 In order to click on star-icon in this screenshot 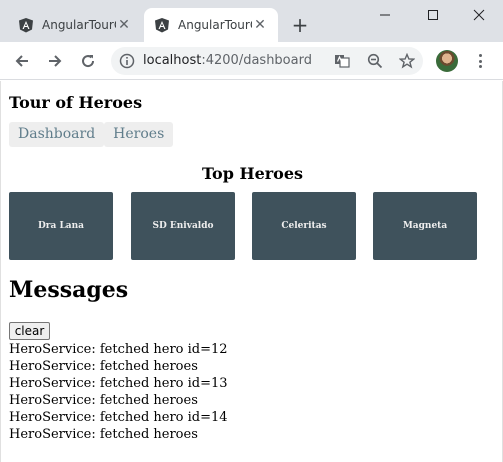, I will do `click(407, 61)`.